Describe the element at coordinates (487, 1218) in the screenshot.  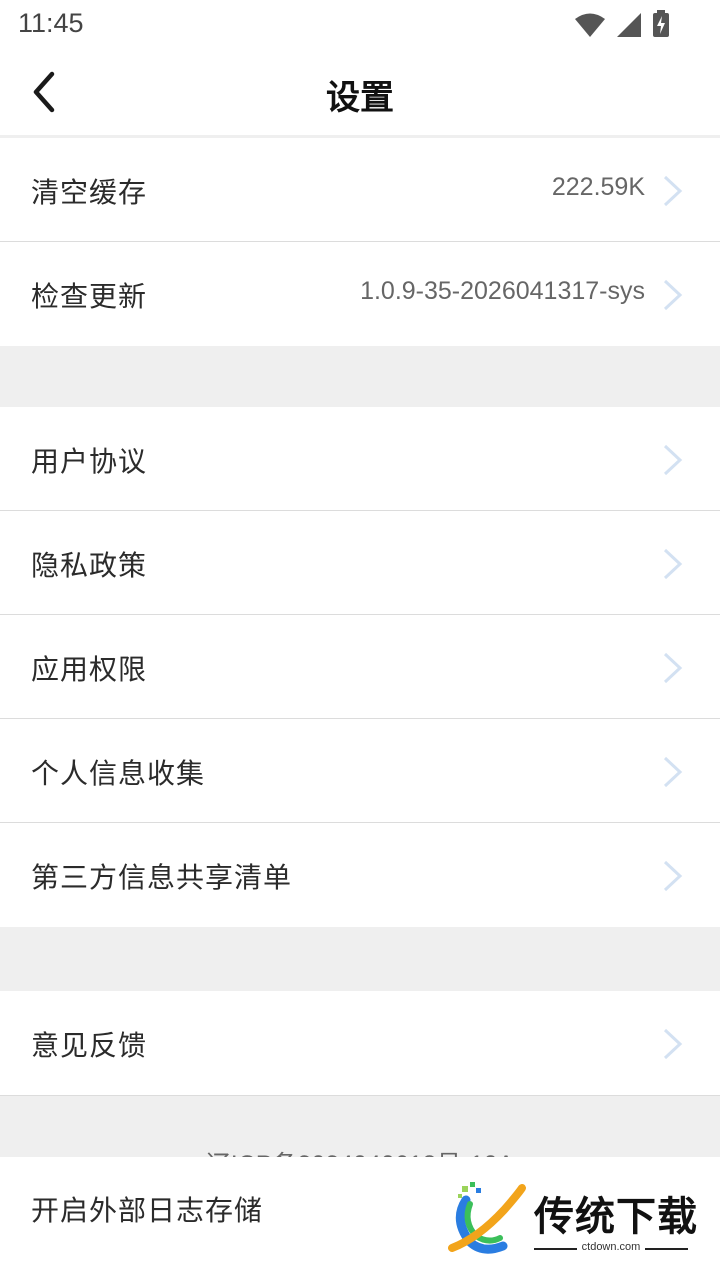
I see `watermark-logo-icon` at that location.